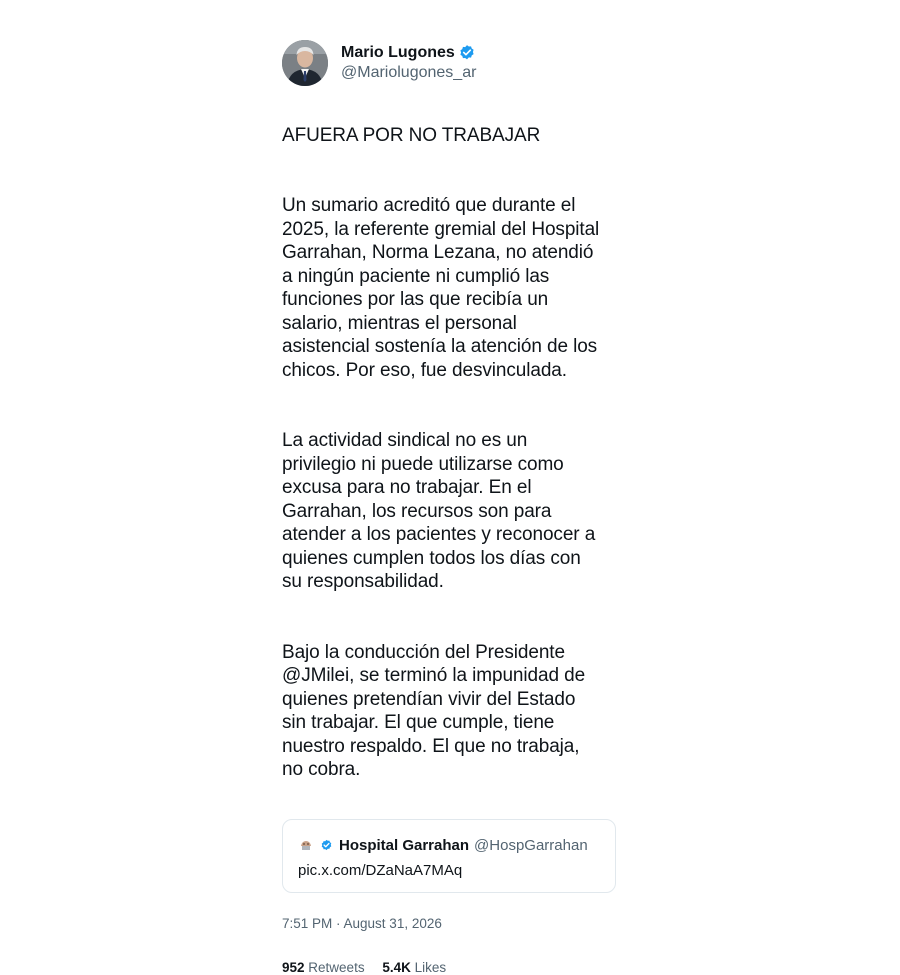 The width and height of the screenshot is (900, 975). What do you see at coordinates (326, 845) in the screenshot?
I see `quoted-verified-badge-icon` at bounding box center [326, 845].